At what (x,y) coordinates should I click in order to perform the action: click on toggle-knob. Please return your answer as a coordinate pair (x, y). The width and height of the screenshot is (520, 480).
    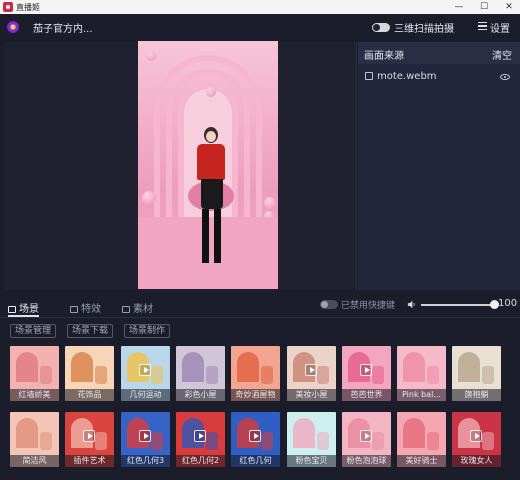
    Looking at the image, I should click on (376, 27).